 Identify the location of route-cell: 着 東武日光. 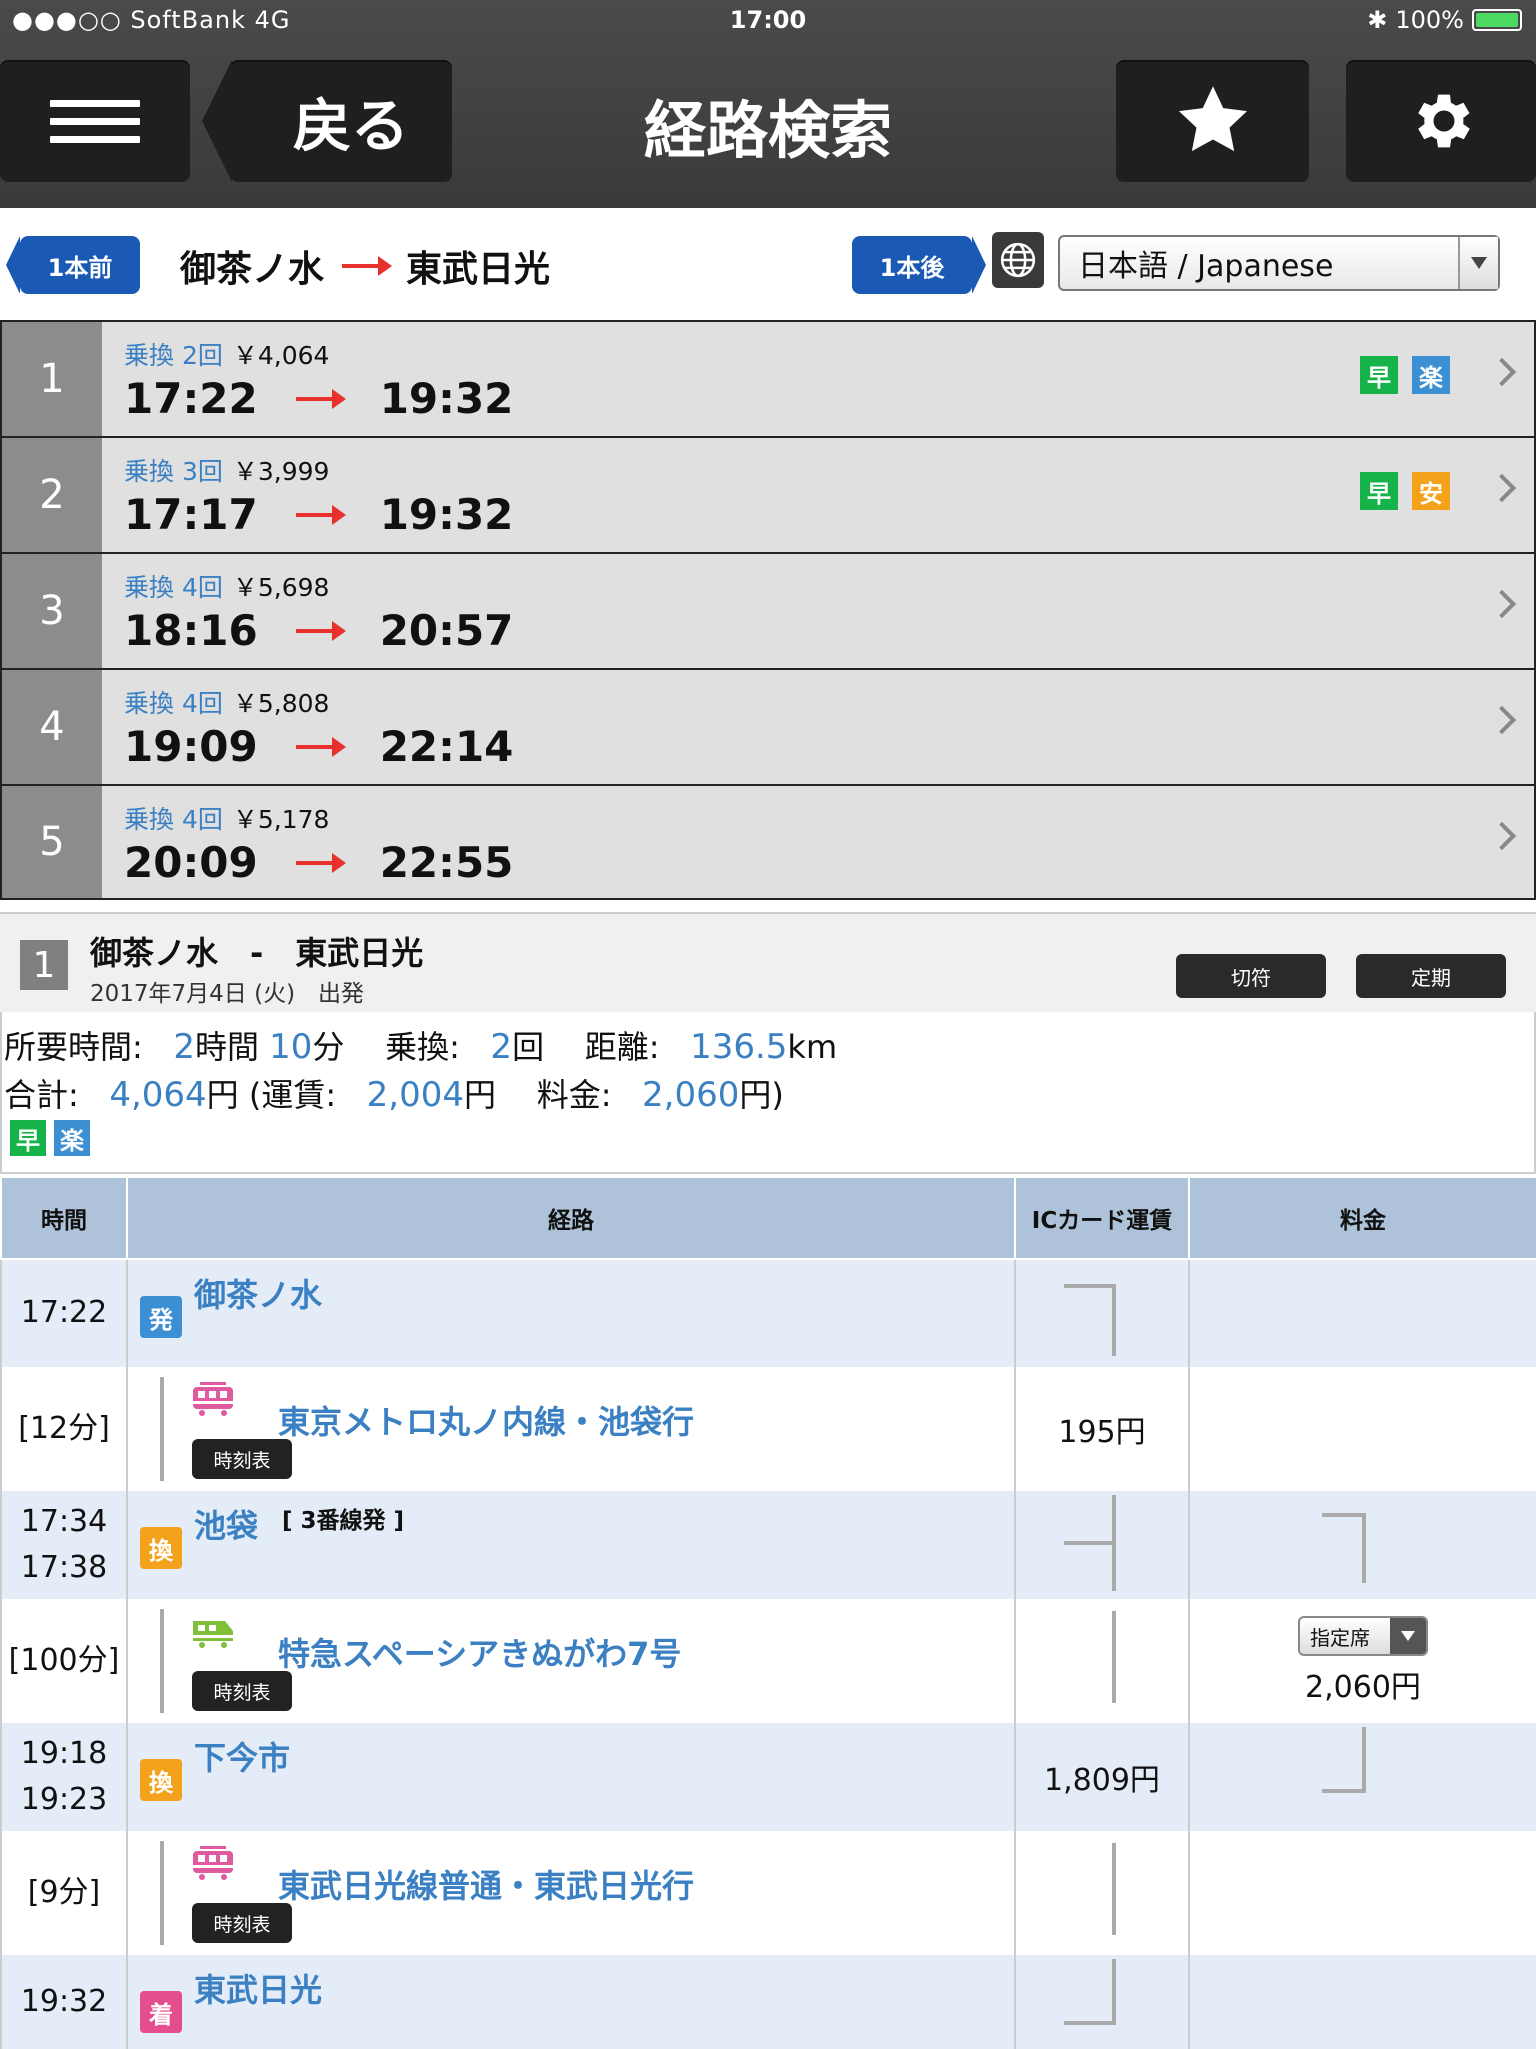
(571, 2002).